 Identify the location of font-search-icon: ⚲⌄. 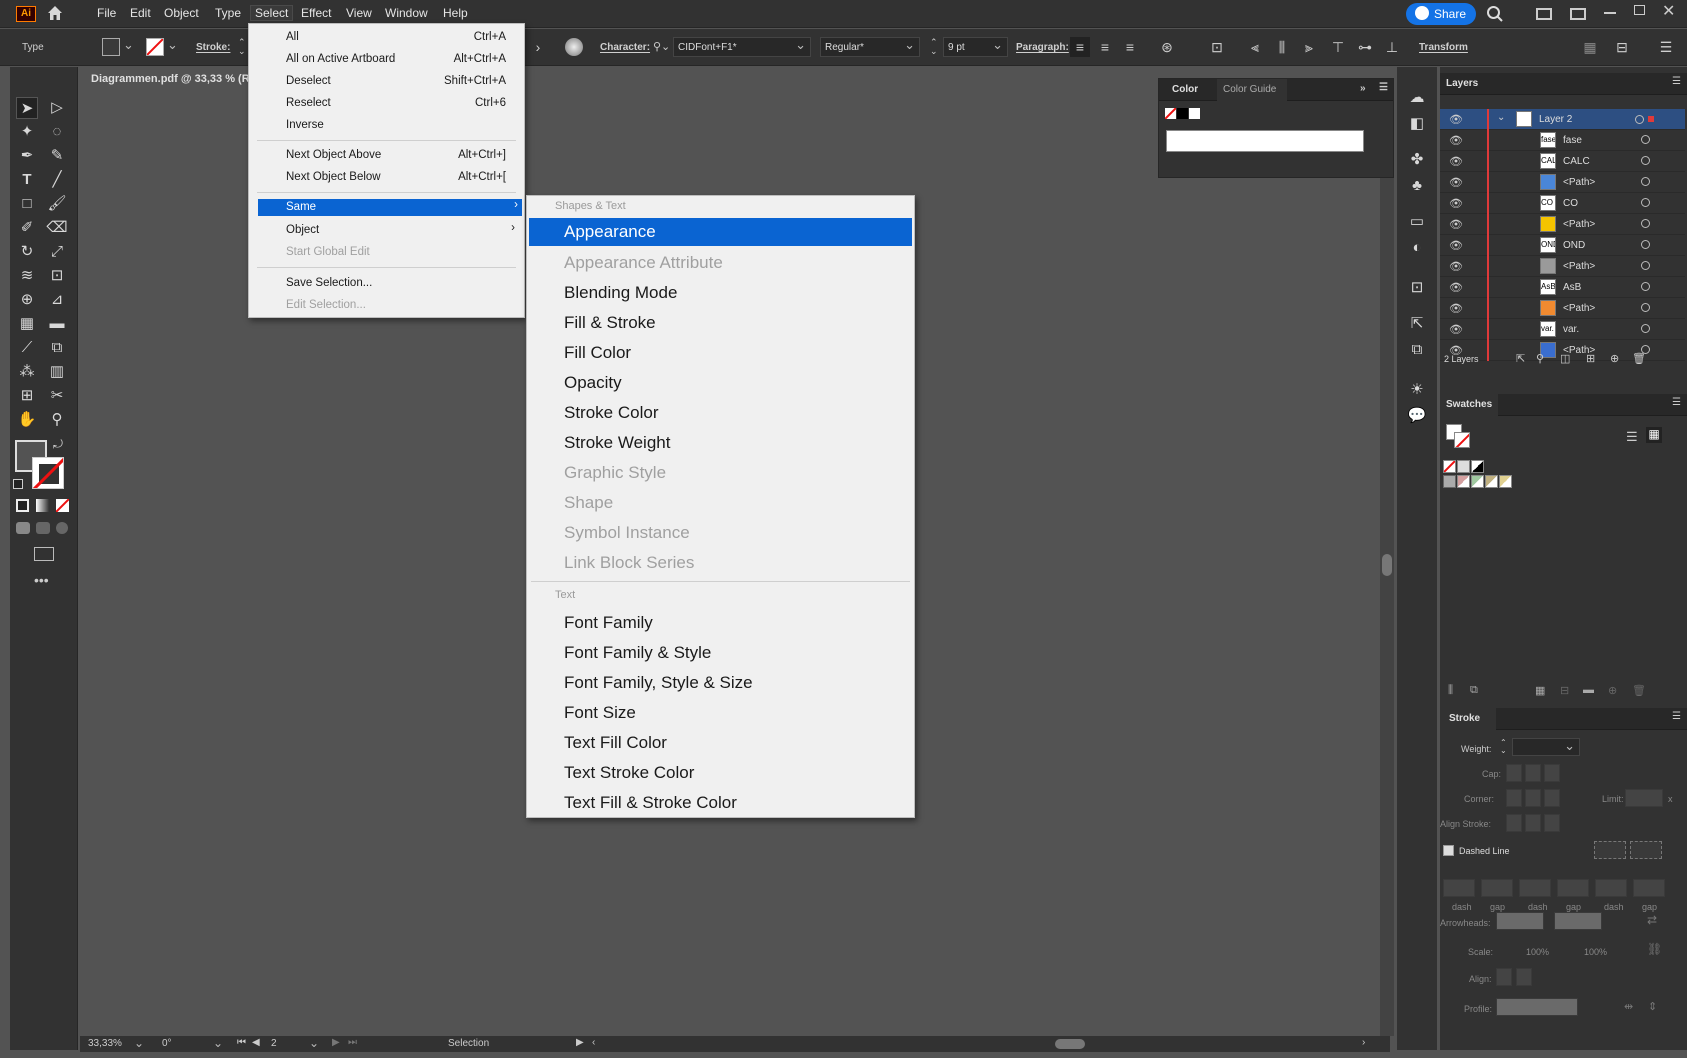
(661, 46).